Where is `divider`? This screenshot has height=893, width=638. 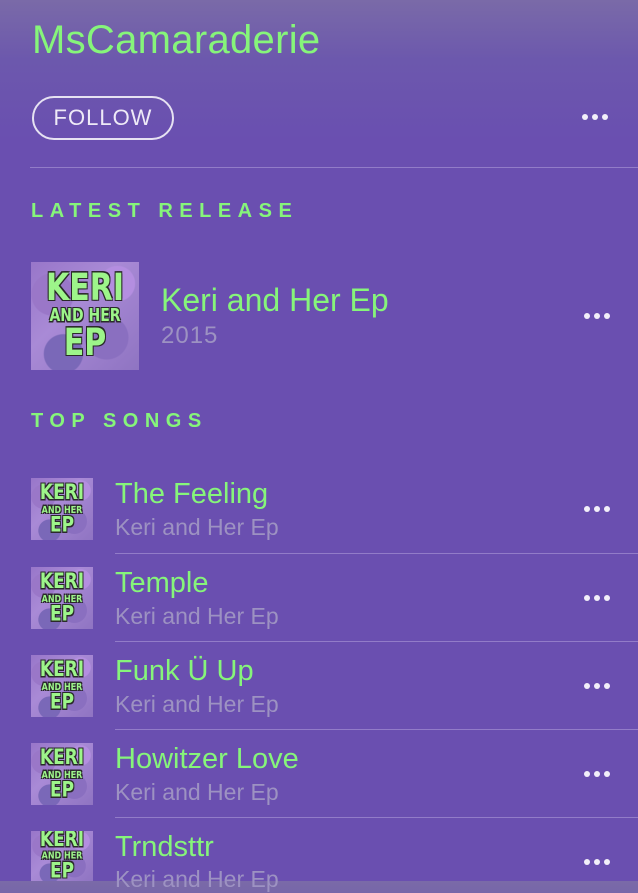
divider is located at coordinates (334, 167).